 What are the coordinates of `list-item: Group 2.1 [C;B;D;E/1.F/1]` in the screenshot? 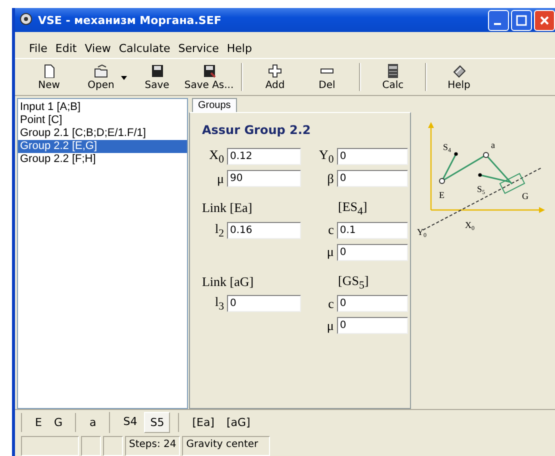 It's located at (102, 133).